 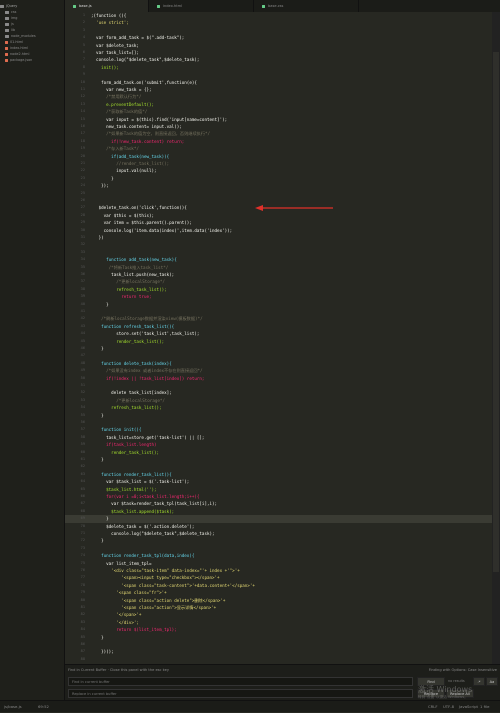 I want to click on code-line: '<span><input type="checkbox"></span>'+, so click(x=155, y=577).